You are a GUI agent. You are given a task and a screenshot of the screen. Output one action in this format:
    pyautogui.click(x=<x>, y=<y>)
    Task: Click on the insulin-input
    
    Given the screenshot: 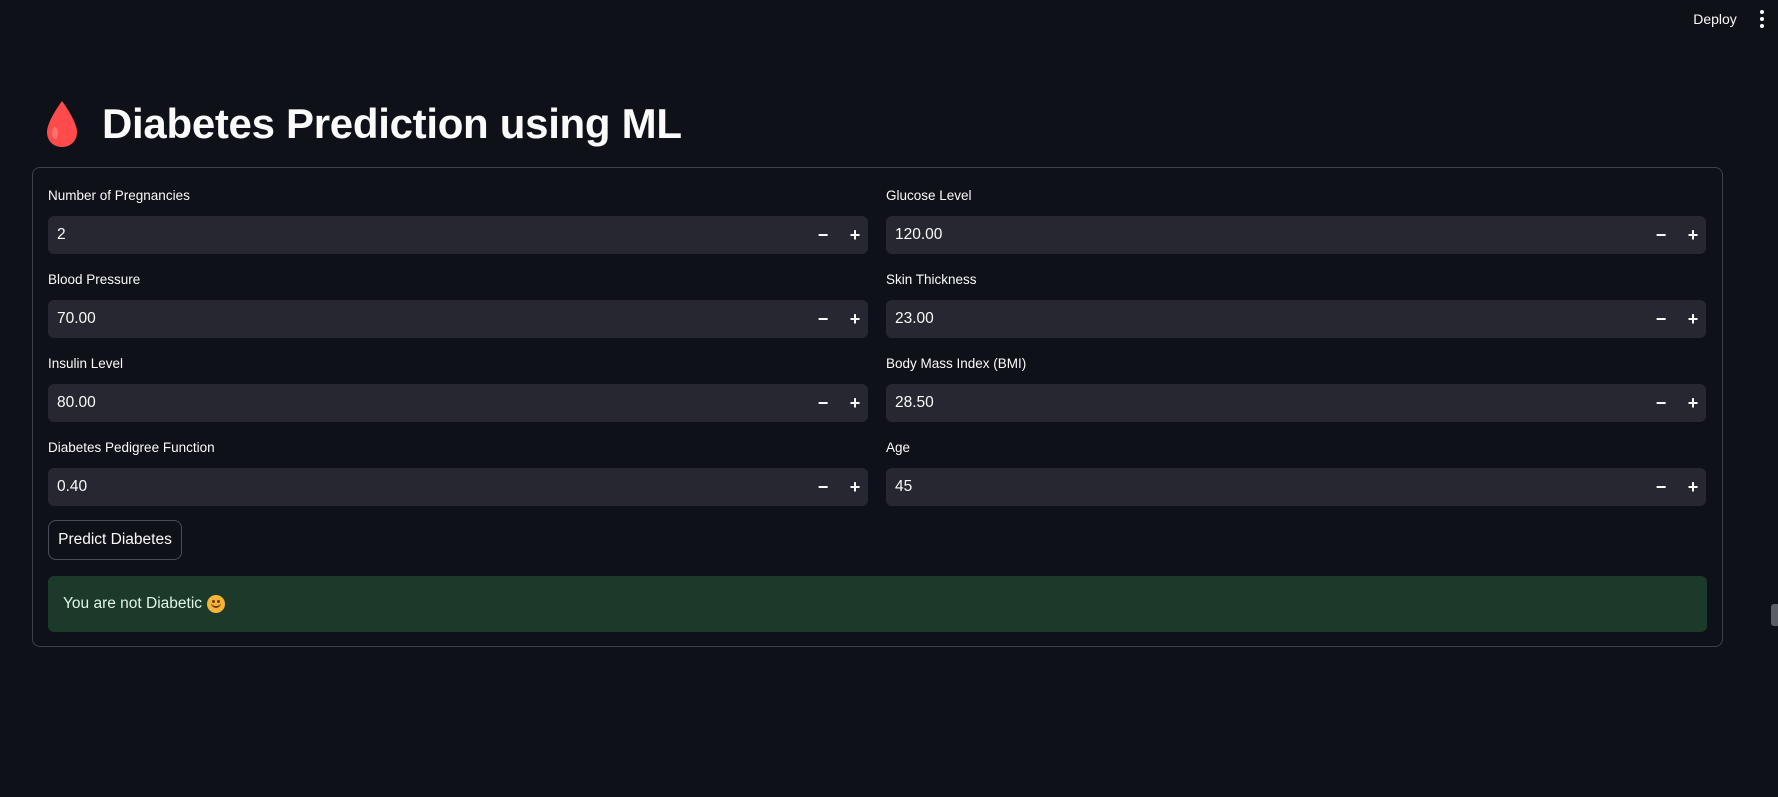 What is the action you would take?
    pyautogui.click(x=418, y=403)
    